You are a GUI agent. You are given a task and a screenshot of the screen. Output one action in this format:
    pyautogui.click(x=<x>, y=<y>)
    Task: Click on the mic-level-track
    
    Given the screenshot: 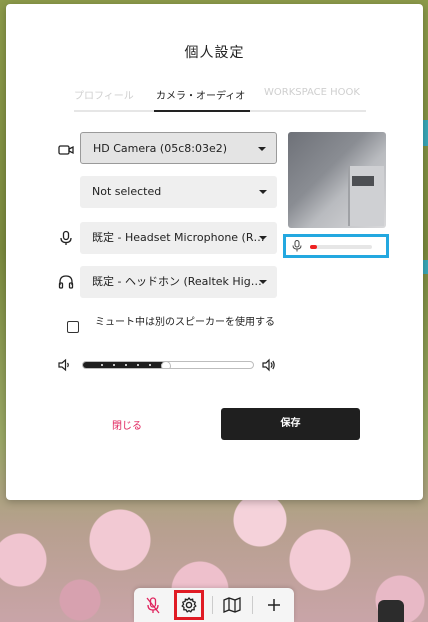 What is the action you would take?
    pyautogui.click(x=341, y=247)
    